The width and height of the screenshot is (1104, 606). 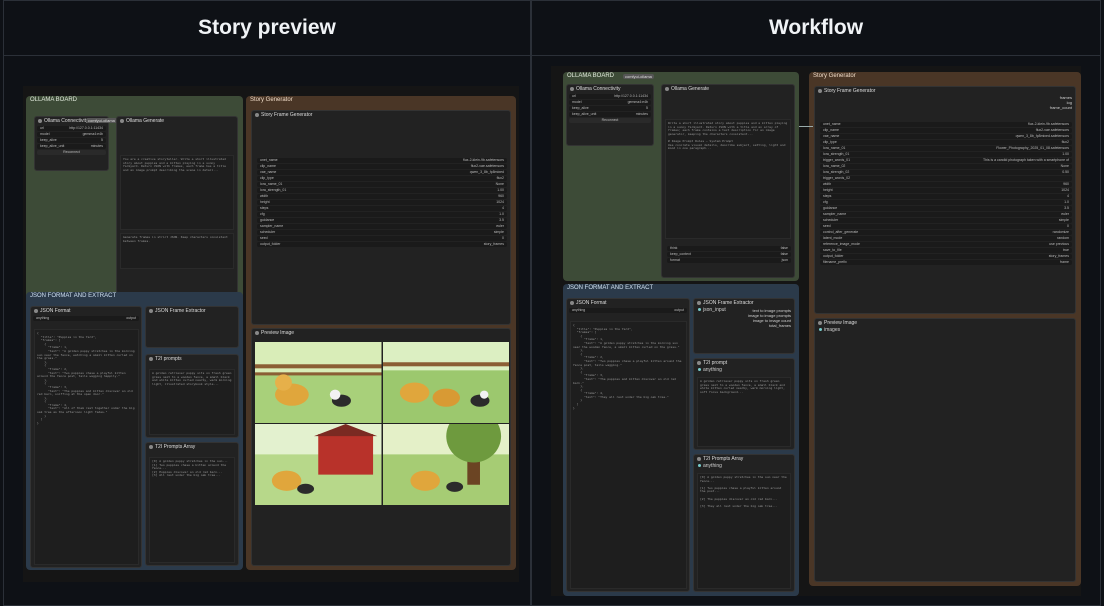 I want to click on frame-gen-field-unet-name: unet_name flux-2-klein-9b.safetensors, so click(x=946, y=124).